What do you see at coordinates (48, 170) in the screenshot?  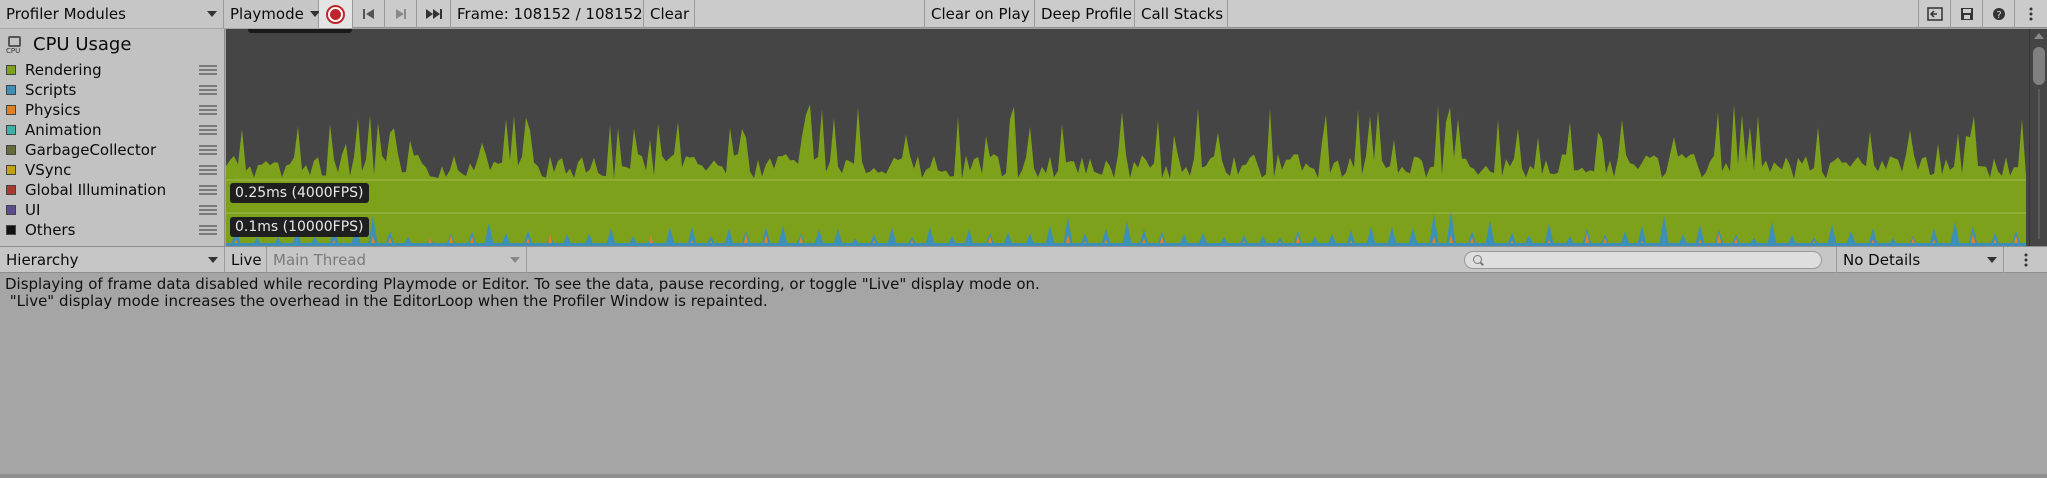 I see `legend-label: VSync` at bounding box center [48, 170].